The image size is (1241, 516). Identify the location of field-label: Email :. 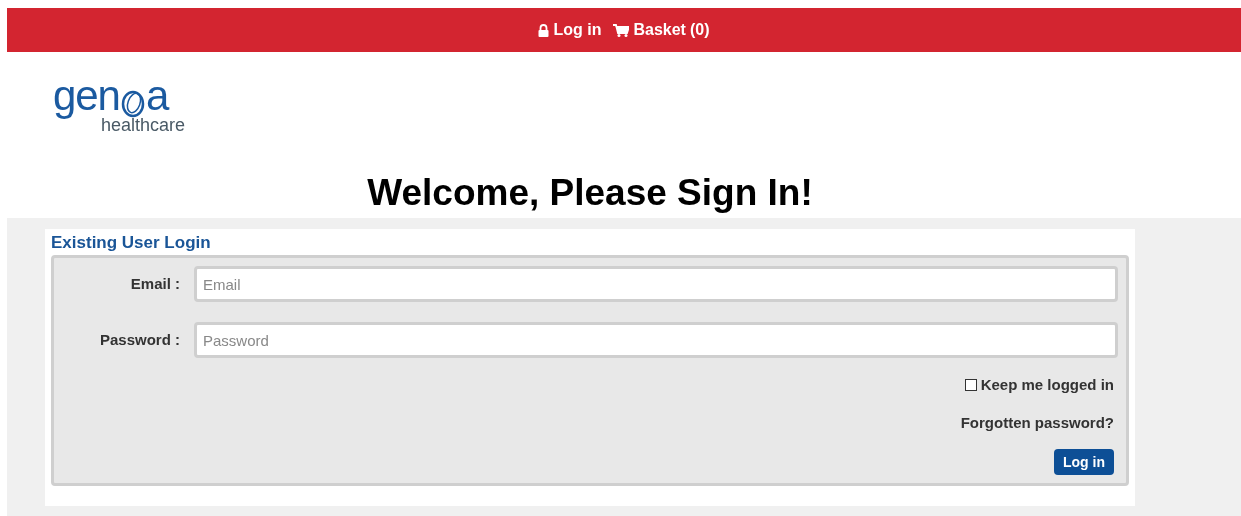
(155, 283).